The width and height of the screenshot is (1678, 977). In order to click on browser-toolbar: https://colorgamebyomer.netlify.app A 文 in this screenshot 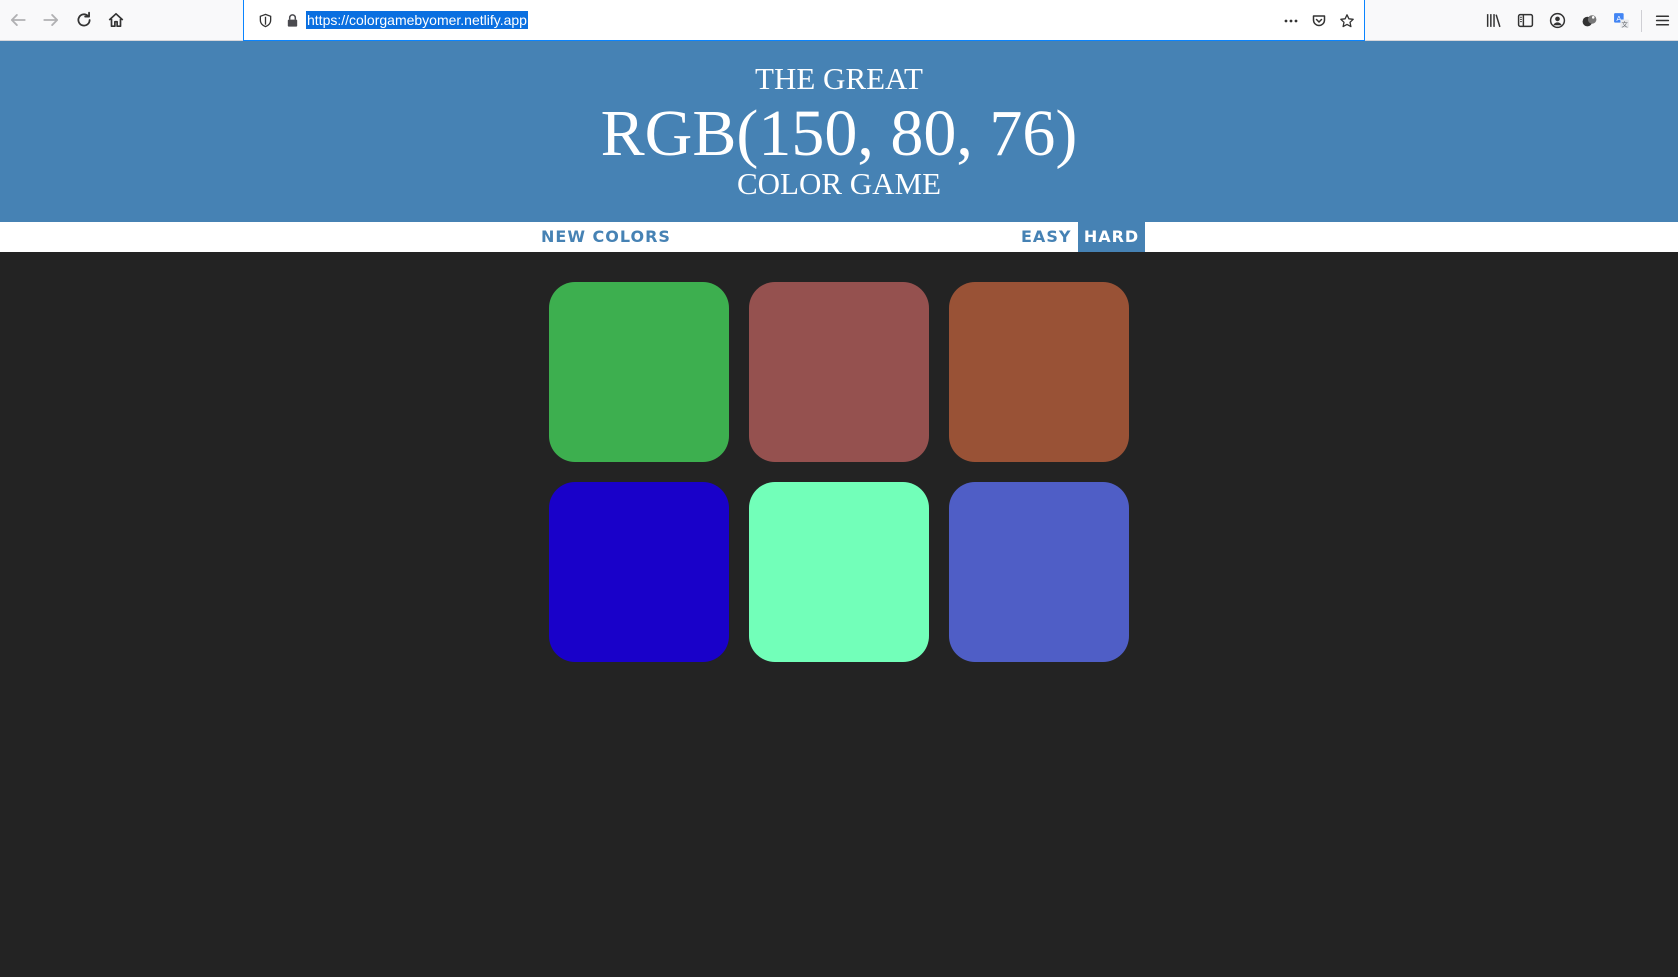, I will do `click(839, 20)`.